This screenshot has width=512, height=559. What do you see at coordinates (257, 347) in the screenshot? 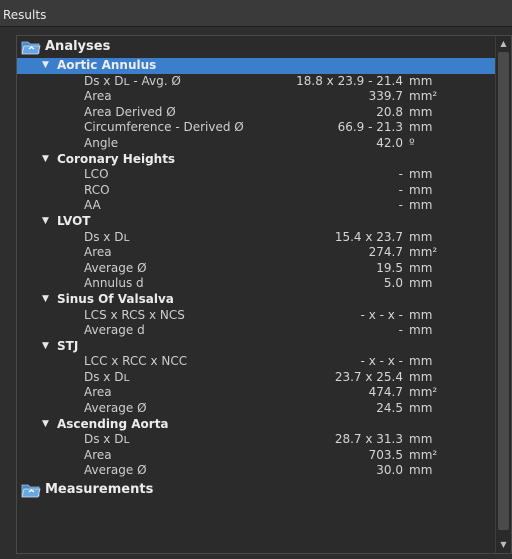
I see `tree-section: ▼ STJ` at bounding box center [257, 347].